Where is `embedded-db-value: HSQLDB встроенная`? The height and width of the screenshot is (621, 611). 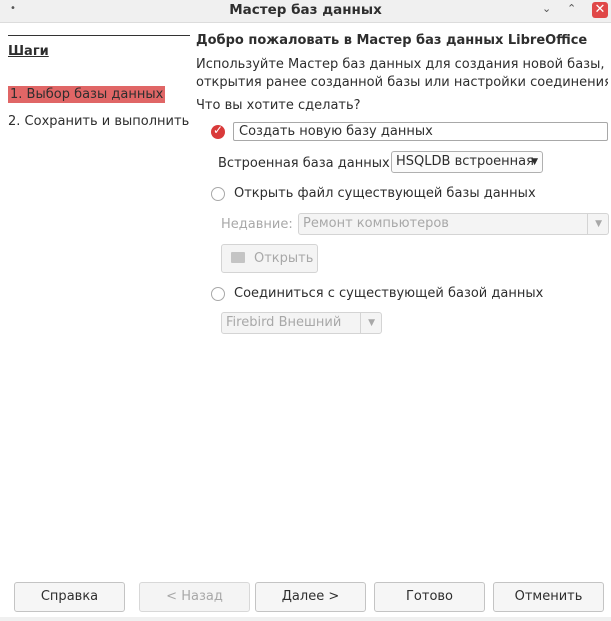
embedded-db-value: HSQLDB встроенная is located at coordinates (465, 161).